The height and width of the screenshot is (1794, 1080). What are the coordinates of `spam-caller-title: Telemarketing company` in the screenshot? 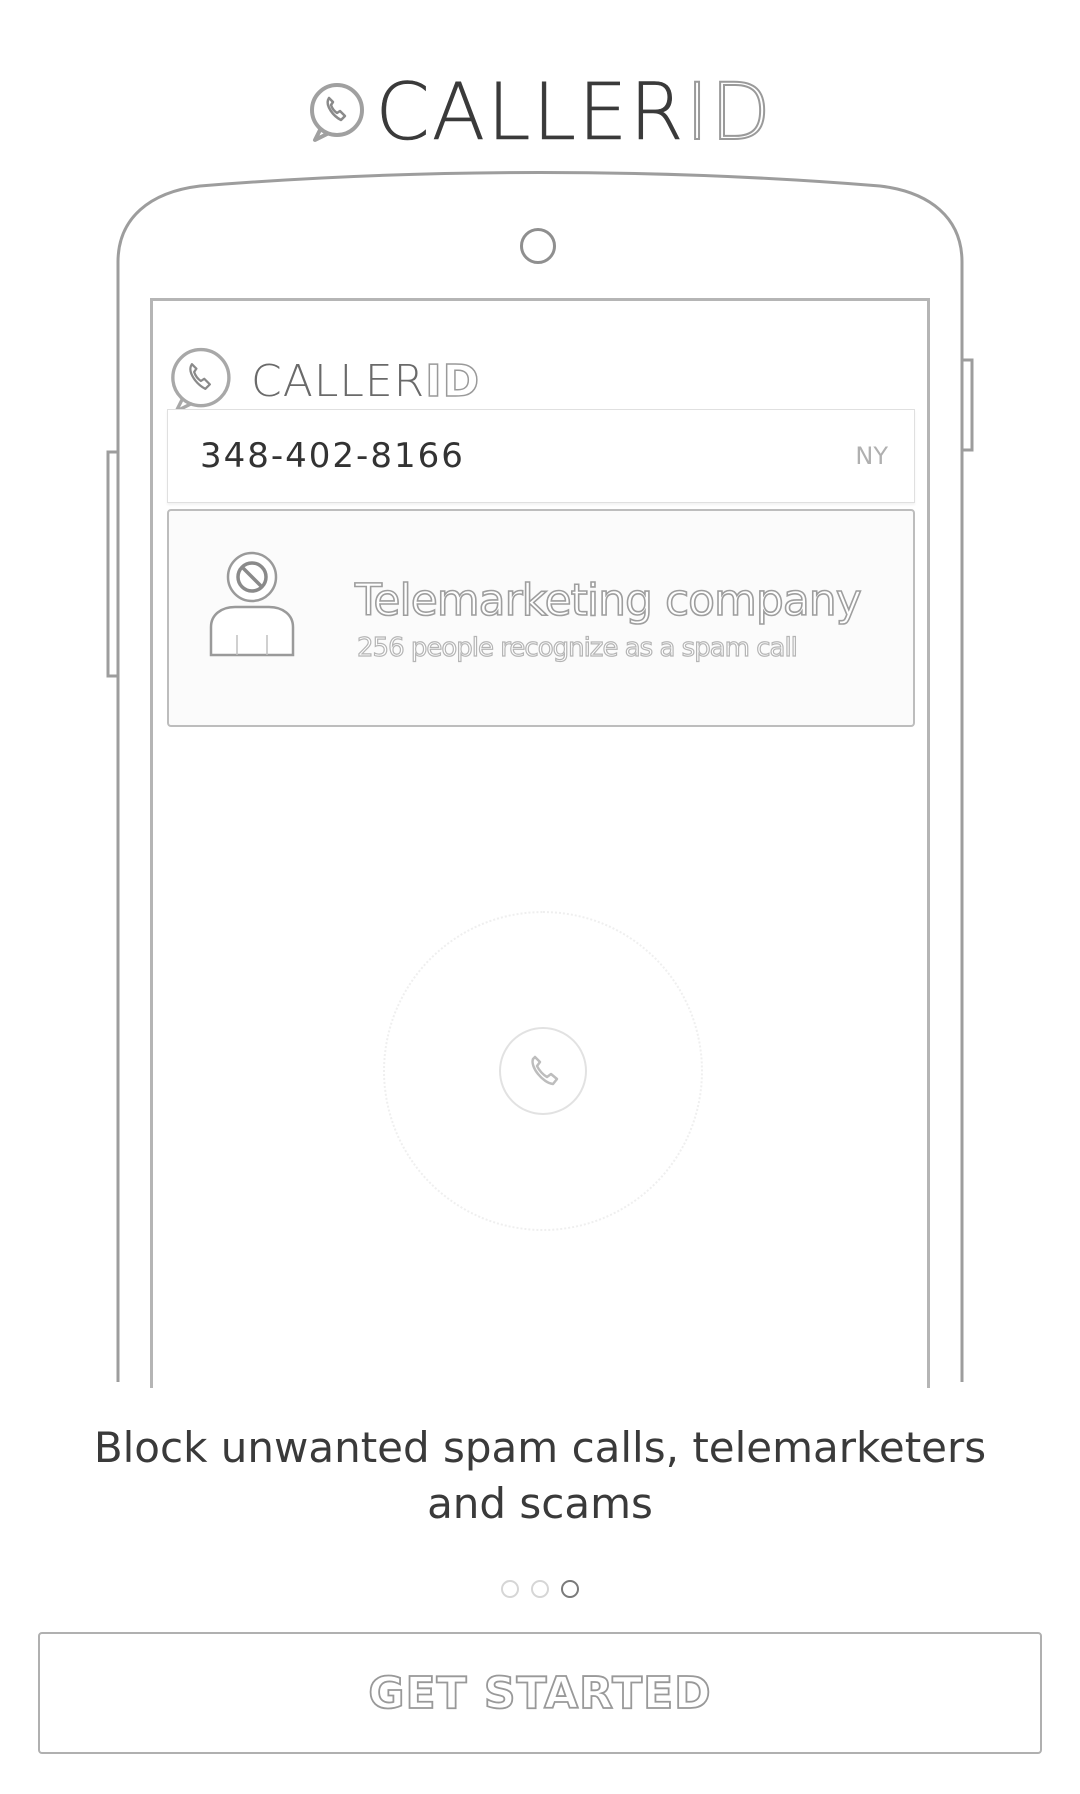 It's located at (608, 600).